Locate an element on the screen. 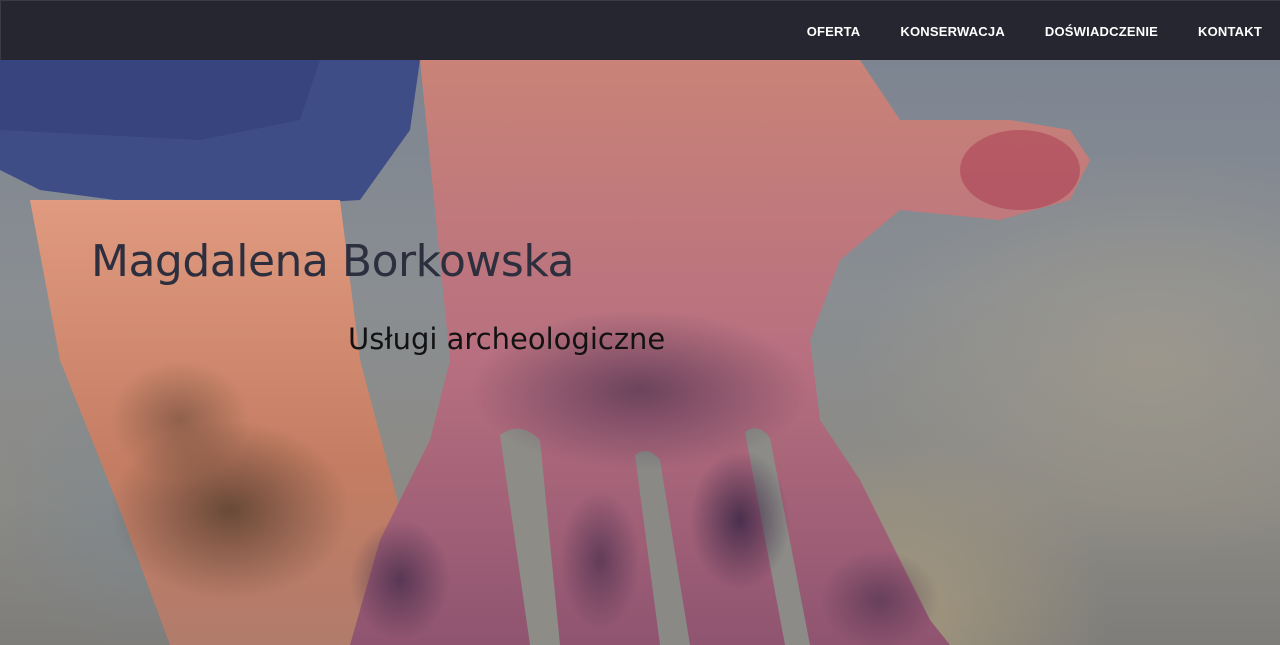  nav-item-oferta: OFERTA is located at coordinates (834, 31).